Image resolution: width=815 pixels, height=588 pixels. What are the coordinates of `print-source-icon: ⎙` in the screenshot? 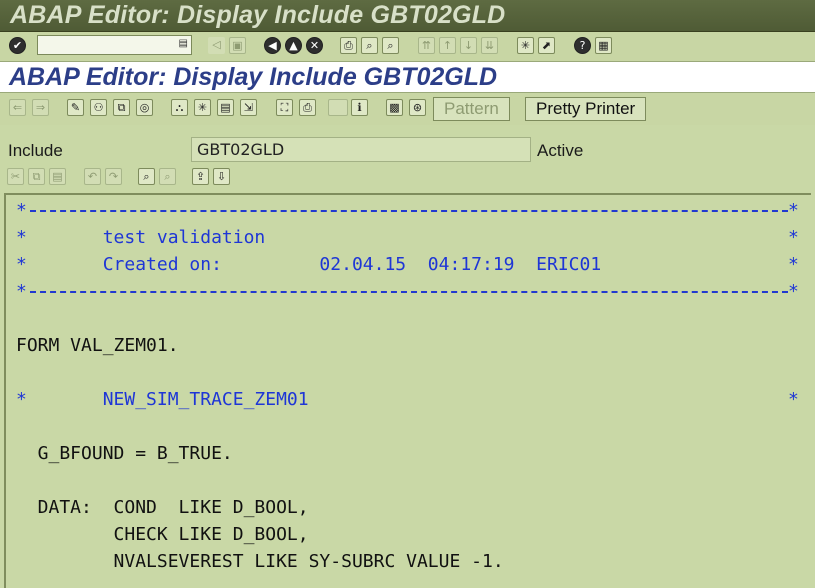 It's located at (307, 107).